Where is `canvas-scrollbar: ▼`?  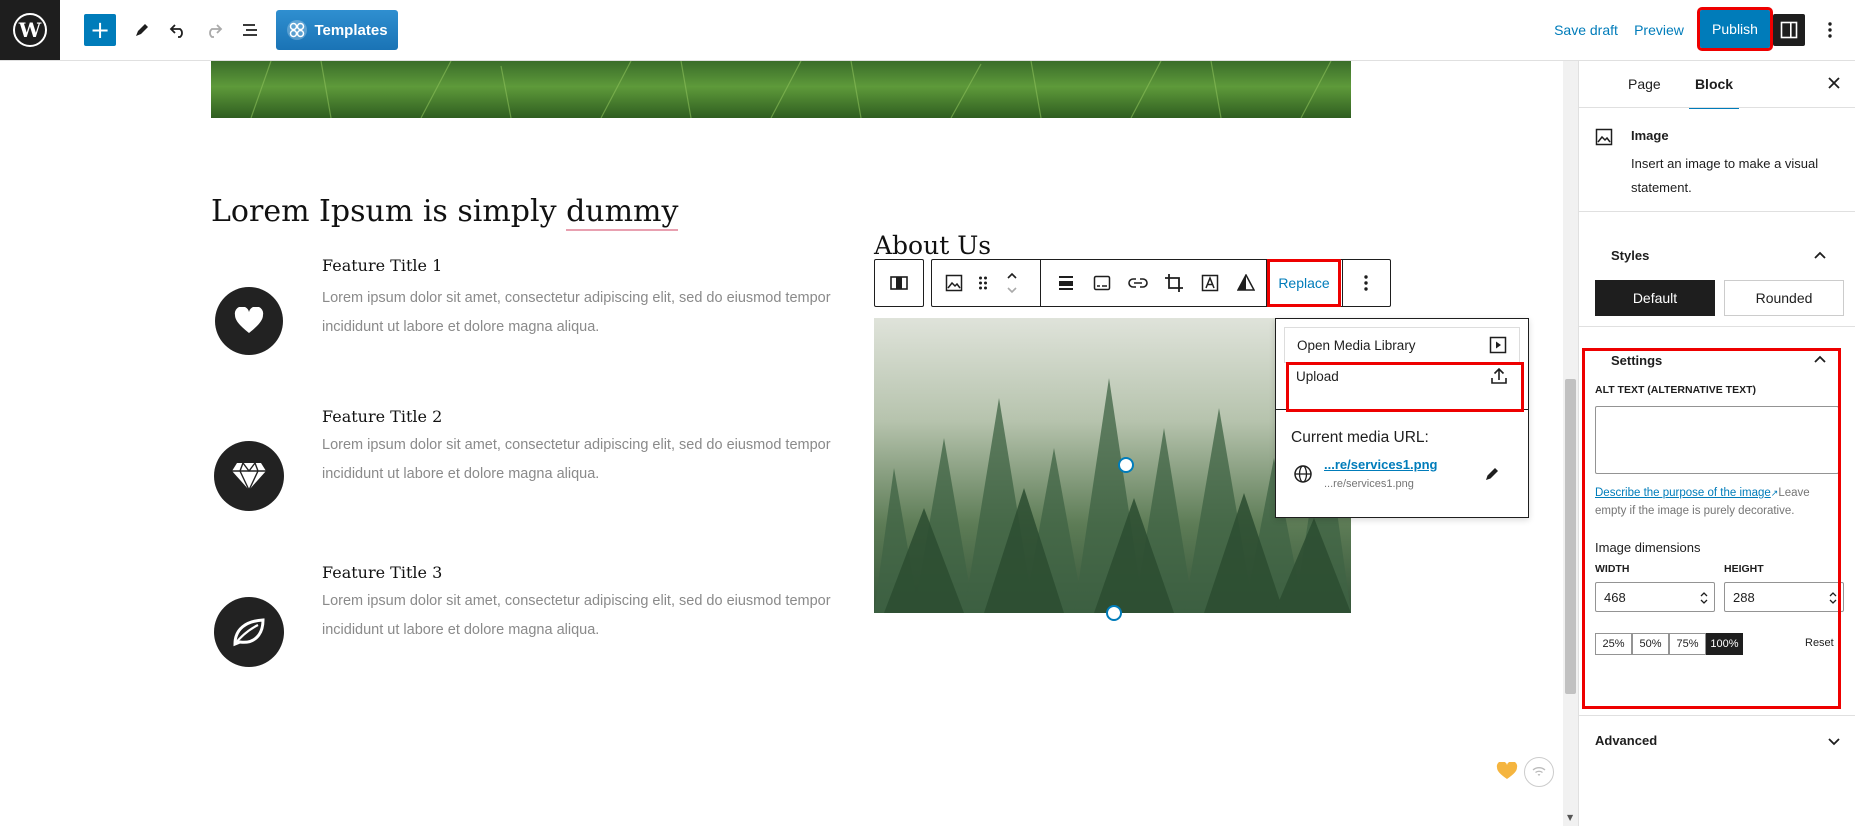
canvas-scrollbar: ▼ is located at coordinates (1570, 443).